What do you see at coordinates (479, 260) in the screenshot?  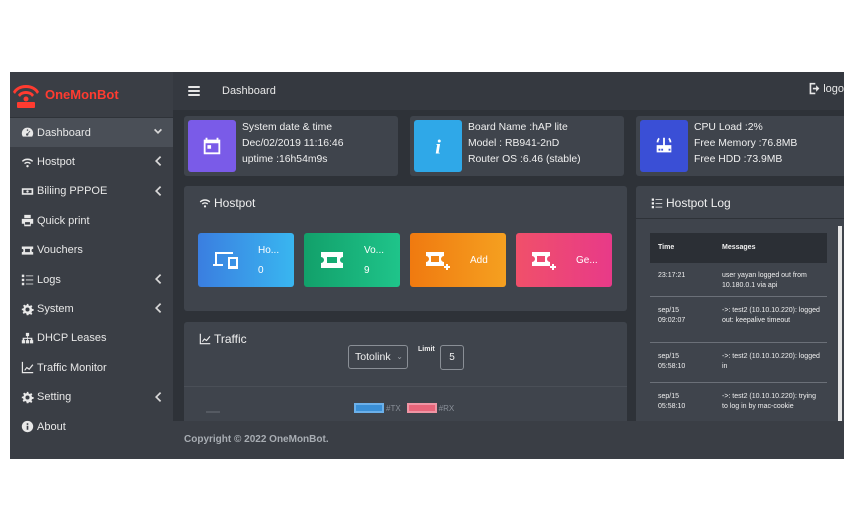 I see `tile-label: Add` at bounding box center [479, 260].